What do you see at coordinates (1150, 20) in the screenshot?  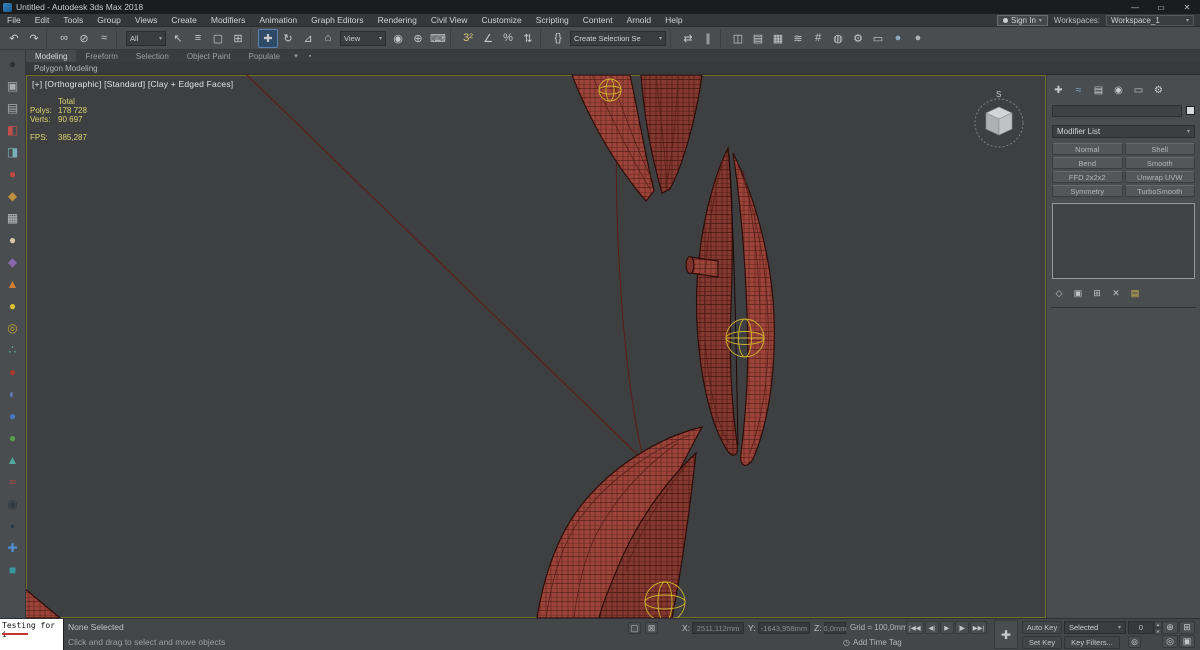 I see `workspace-dropdown: Workspace_1 ▾` at bounding box center [1150, 20].